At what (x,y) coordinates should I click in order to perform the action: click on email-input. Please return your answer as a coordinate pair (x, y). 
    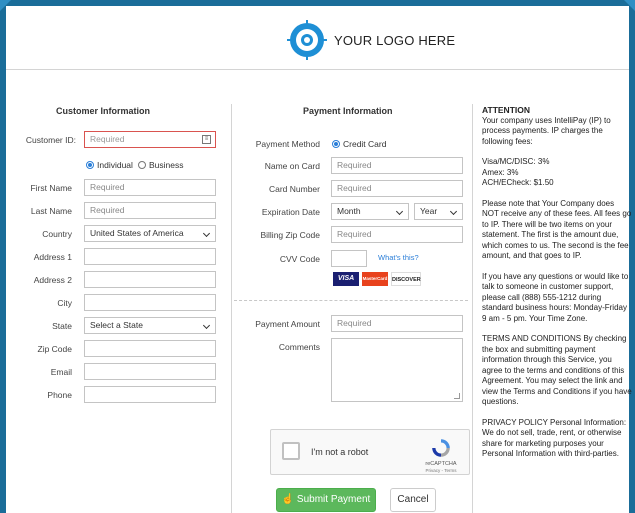
    Looking at the image, I should click on (150, 371).